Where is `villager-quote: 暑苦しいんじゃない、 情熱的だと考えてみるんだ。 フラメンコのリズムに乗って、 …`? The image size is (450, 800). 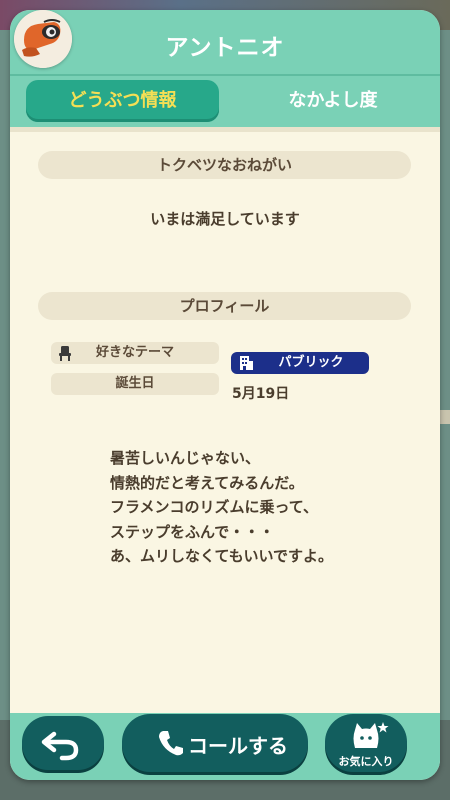
villager-quote: 暑苦しいんじゃない、 情熱的だと考えてみるんだ。 フラメンコのリズムに乗って、 … is located at coordinates (260, 507).